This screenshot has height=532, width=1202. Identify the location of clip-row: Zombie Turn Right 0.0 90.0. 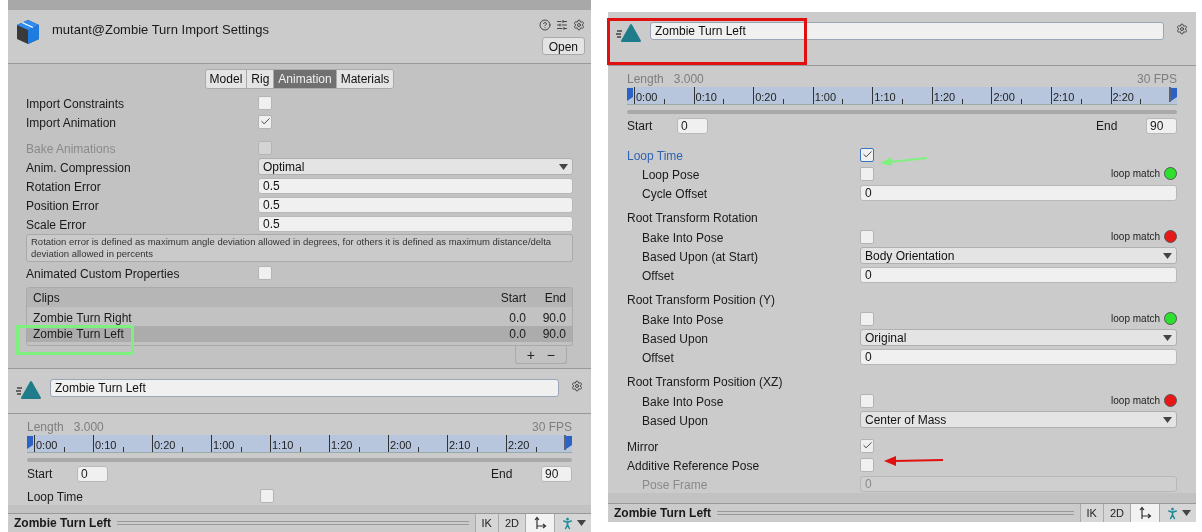
(299, 318).